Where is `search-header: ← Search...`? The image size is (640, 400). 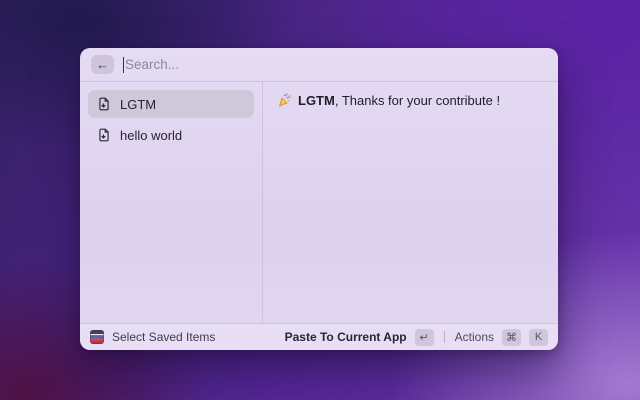 search-header: ← Search... is located at coordinates (319, 65).